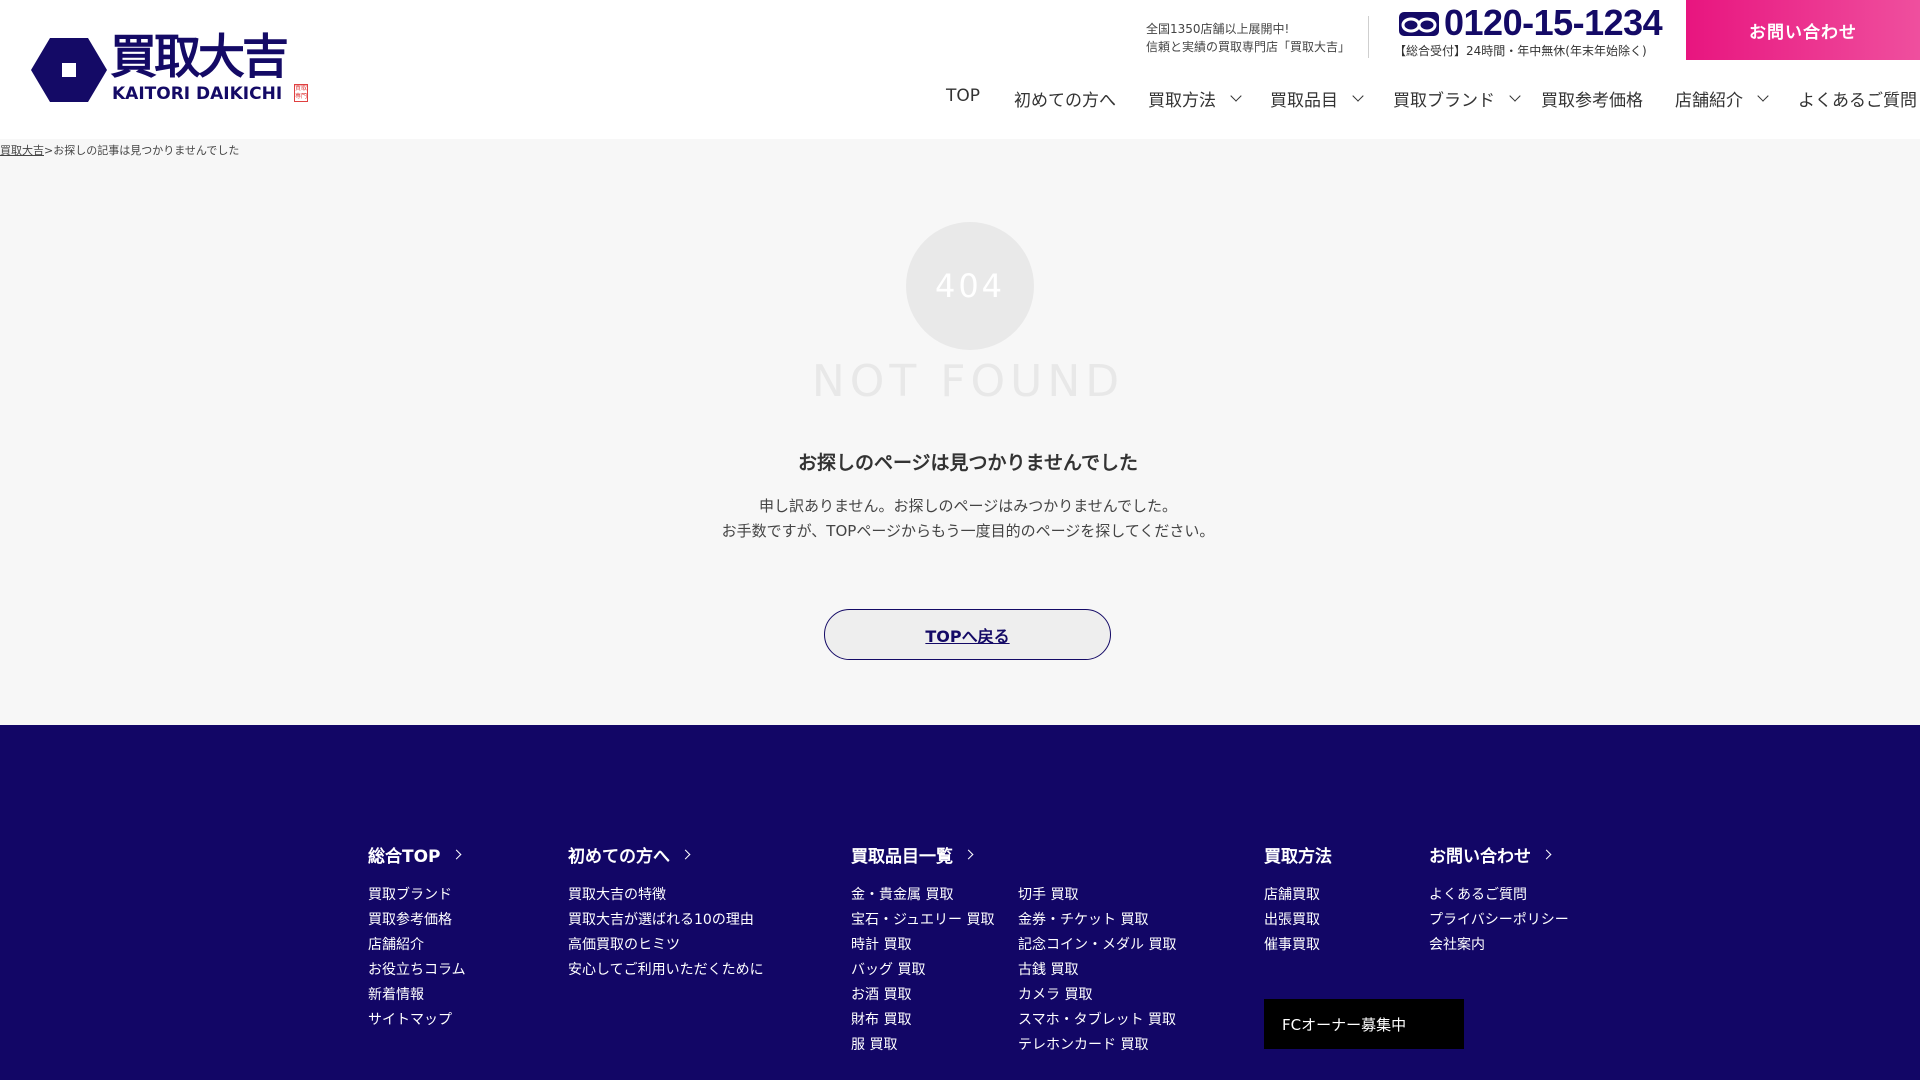 The width and height of the screenshot is (1920, 1080). What do you see at coordinates (417, 1020) in the screenshot?
I see `footer-link: サイトマップ` at bounding box center [417, 1020].